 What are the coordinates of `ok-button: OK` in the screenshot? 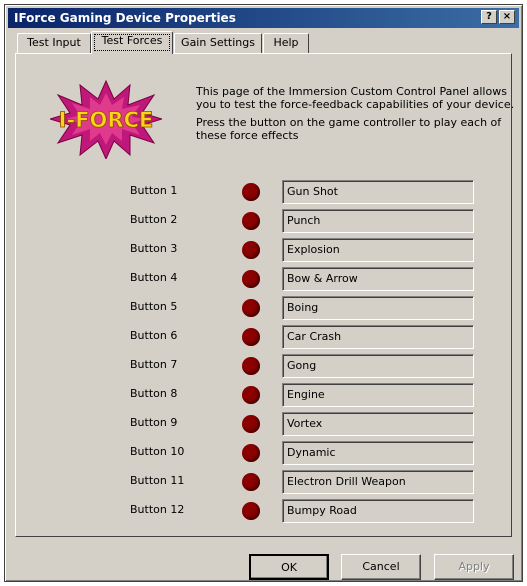 It's located at (289, 567).